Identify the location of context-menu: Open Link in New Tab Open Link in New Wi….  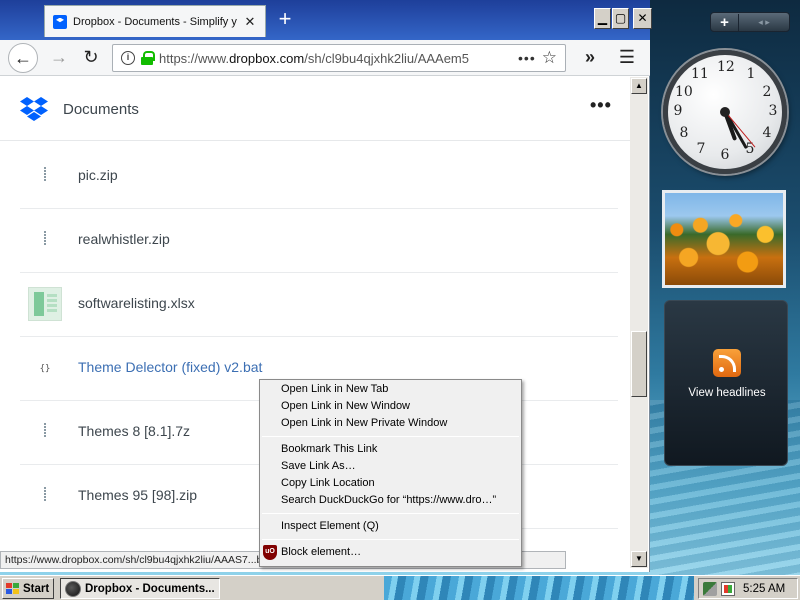
(390, 473).